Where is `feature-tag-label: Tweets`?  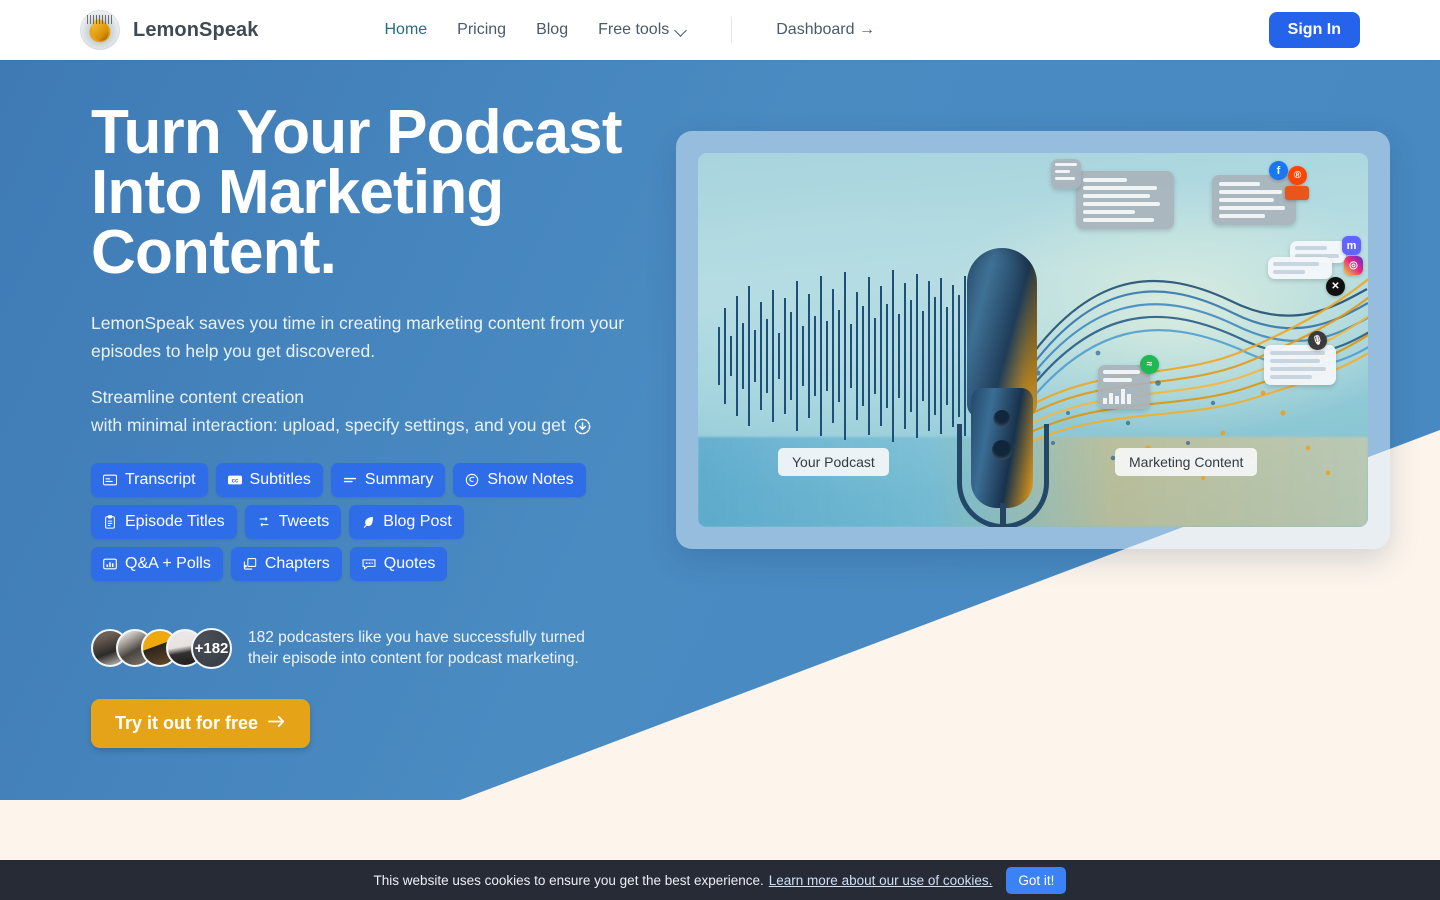 feature-tag-label: Tweets is located at coordinates (304, 521).